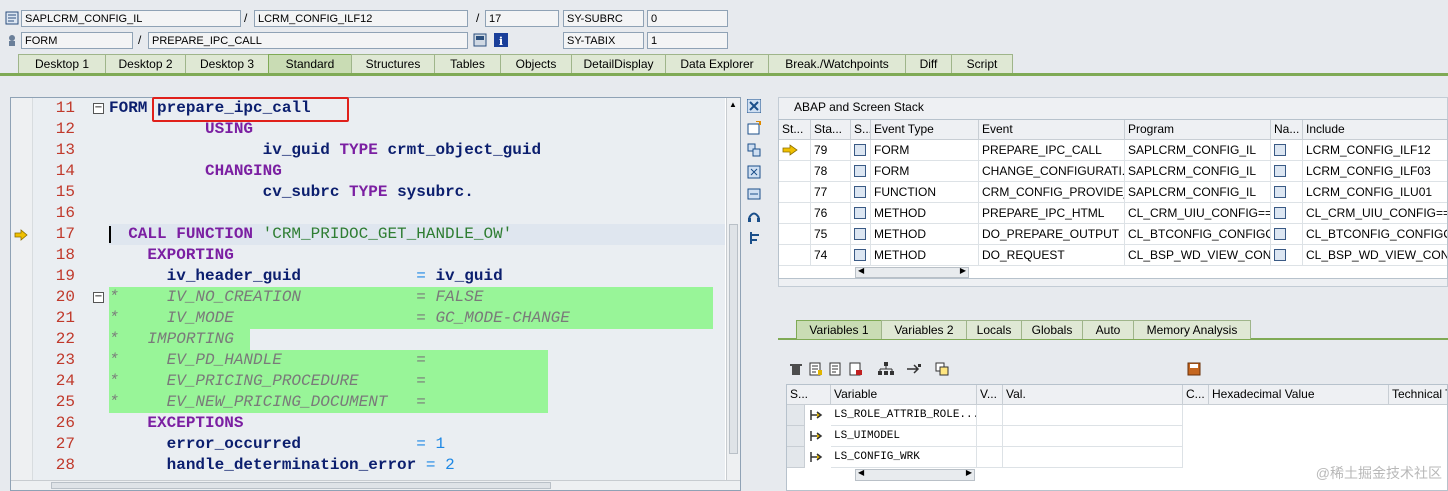  I want to click on code-text: * IMPORTING, so click(171, 339).